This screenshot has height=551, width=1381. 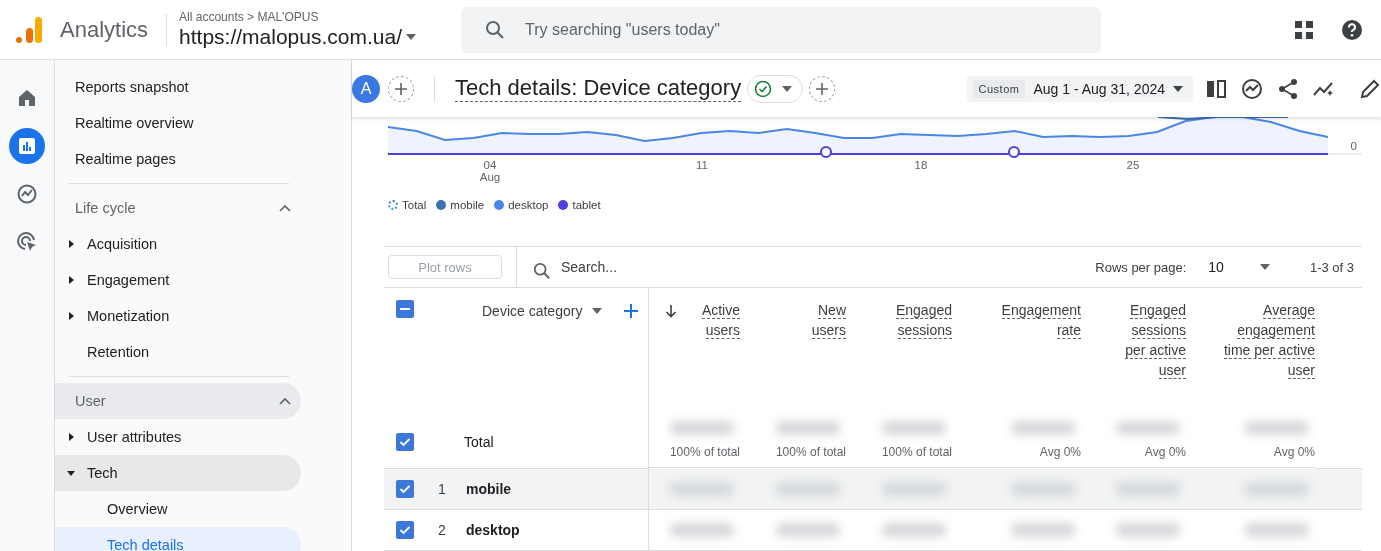 I want to click on nav-item: Realtime overview, so click(x=178, y=123).